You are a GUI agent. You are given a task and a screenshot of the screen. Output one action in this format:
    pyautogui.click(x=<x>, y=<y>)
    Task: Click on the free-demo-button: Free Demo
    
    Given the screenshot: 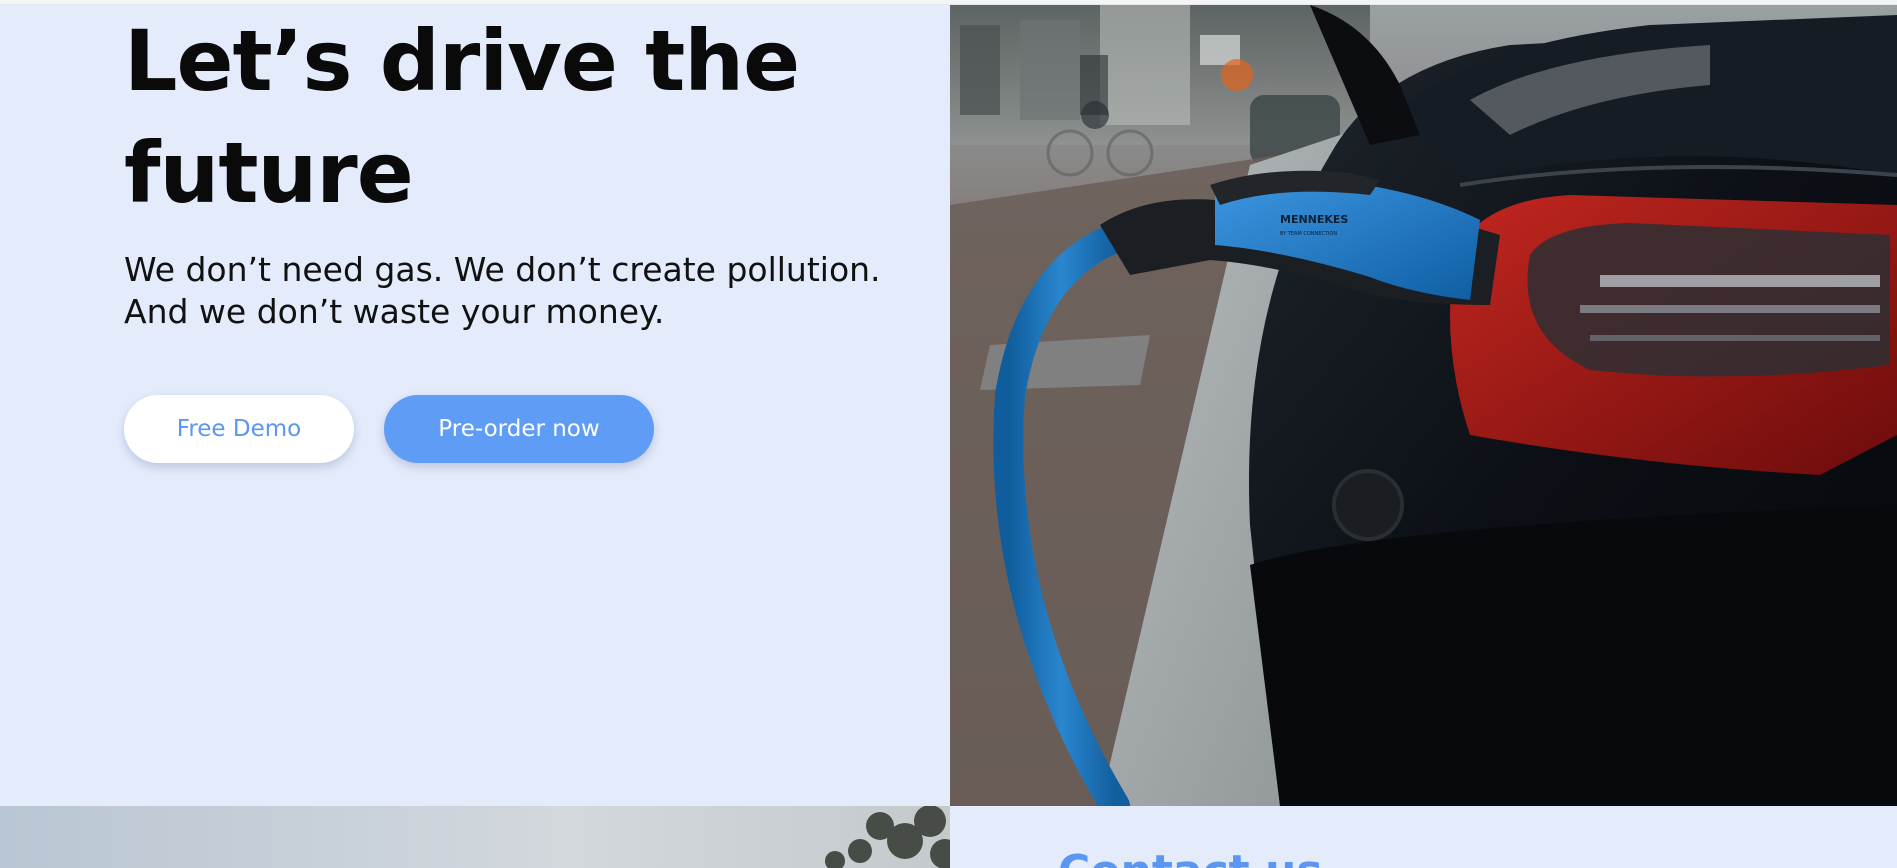 What is the action you would take?
    pyautogui.click(x=239, y=429)
    